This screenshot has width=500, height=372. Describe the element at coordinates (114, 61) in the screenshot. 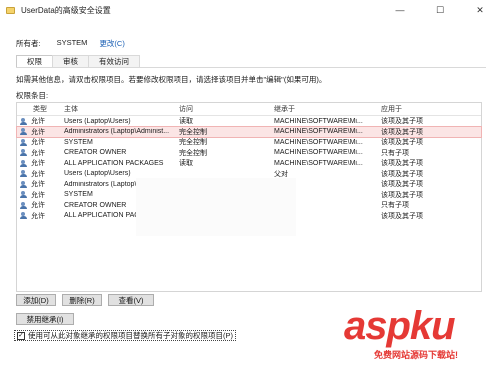

I see `tab-effective-access: 有效访问` at that location.